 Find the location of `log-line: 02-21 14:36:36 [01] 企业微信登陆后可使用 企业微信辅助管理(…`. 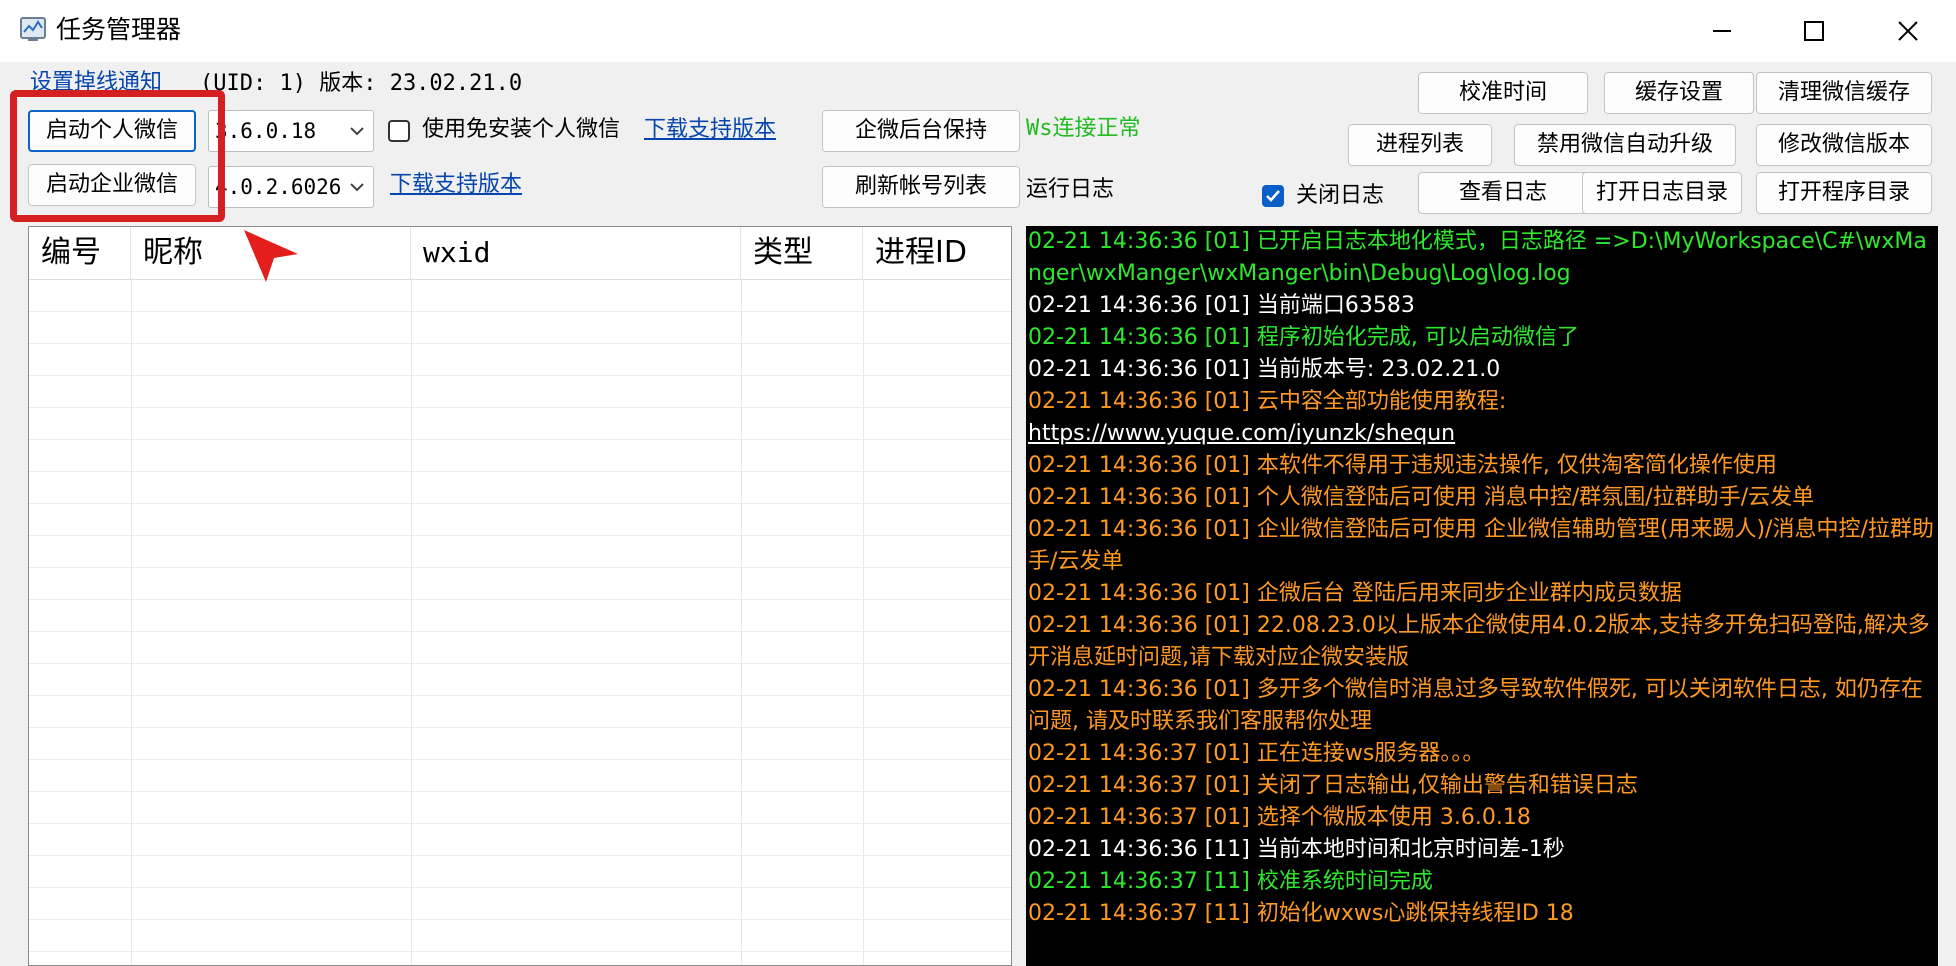

log-line: 02-21 14:36:36 [01] 企业微信登陆后可使用 企业微信辅助管理(… is located at coordinates (1481, 545).